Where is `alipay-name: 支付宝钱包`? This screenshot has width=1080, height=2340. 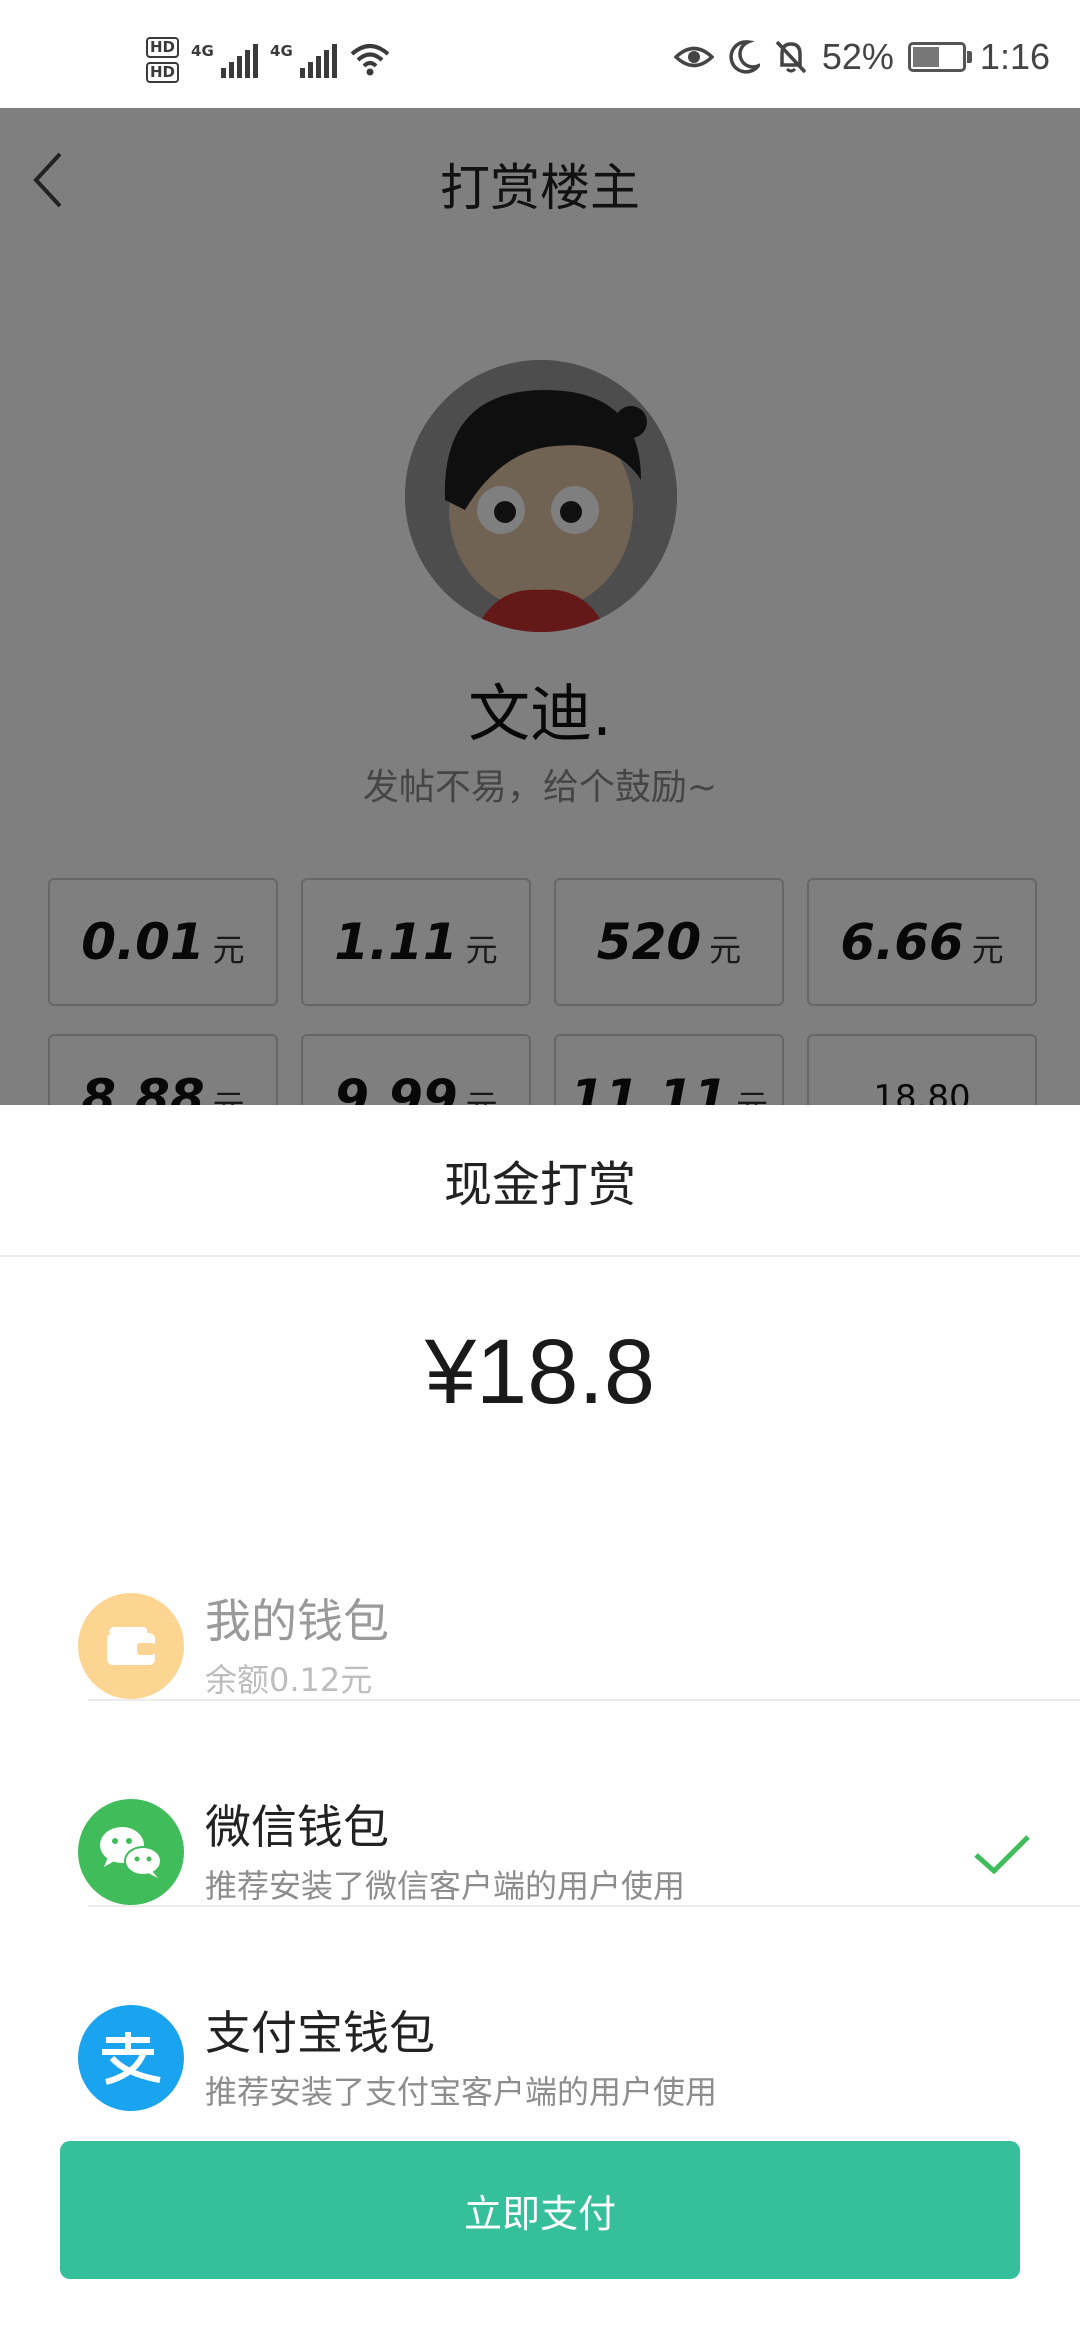
alipay-name: 支付宝钱包 is located at coordinates (320, 2033).